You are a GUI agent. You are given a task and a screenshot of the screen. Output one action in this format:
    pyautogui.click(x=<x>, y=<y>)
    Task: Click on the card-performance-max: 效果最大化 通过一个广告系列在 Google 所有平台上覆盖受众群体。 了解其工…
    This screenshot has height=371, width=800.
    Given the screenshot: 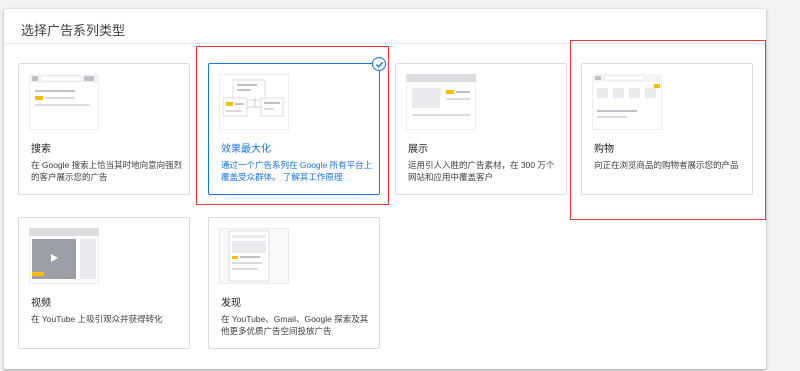 What is the action you would take?
    pyautogui.click(x=297, y=126)
    